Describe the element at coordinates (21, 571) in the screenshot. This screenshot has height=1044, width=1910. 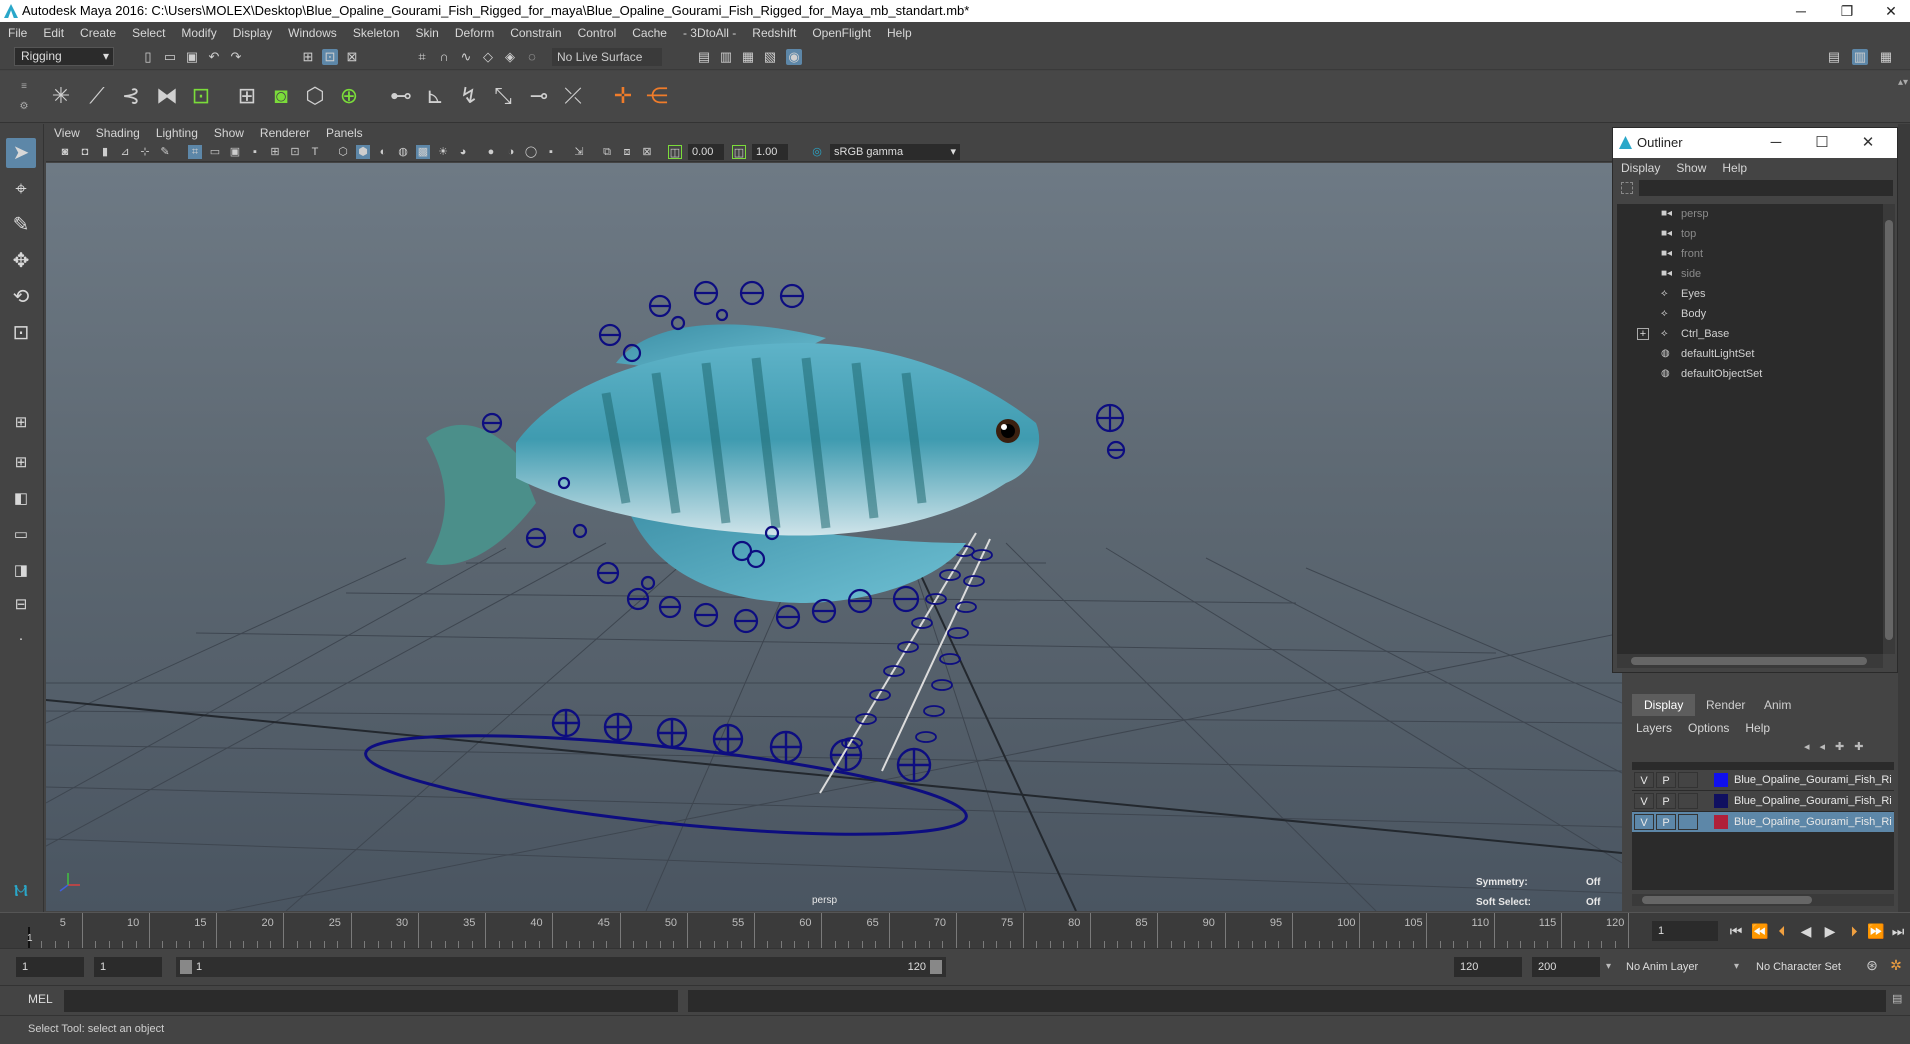
I see `hypershade-layout-icon: ◨` at that location.